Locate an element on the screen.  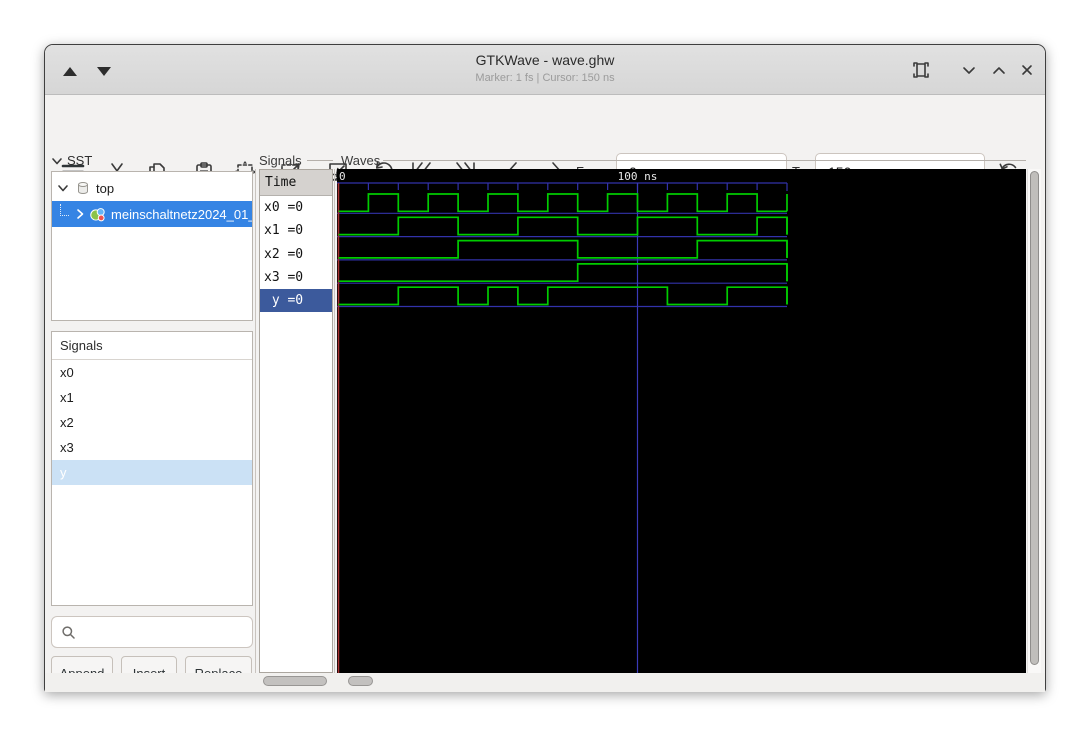
wave-name-row: x0 =0 is located at coordinates (296, 207).